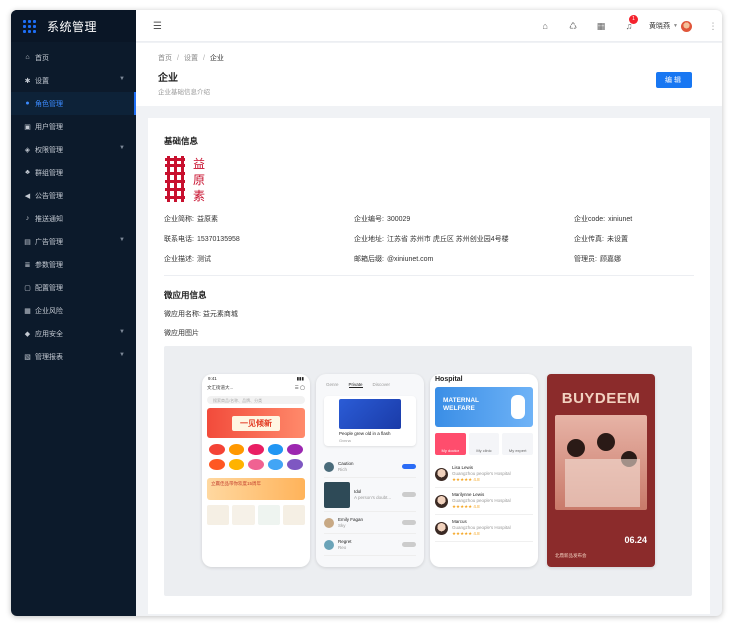  I want to click on info-field: 企业描述: 测试, so click(187, 259).